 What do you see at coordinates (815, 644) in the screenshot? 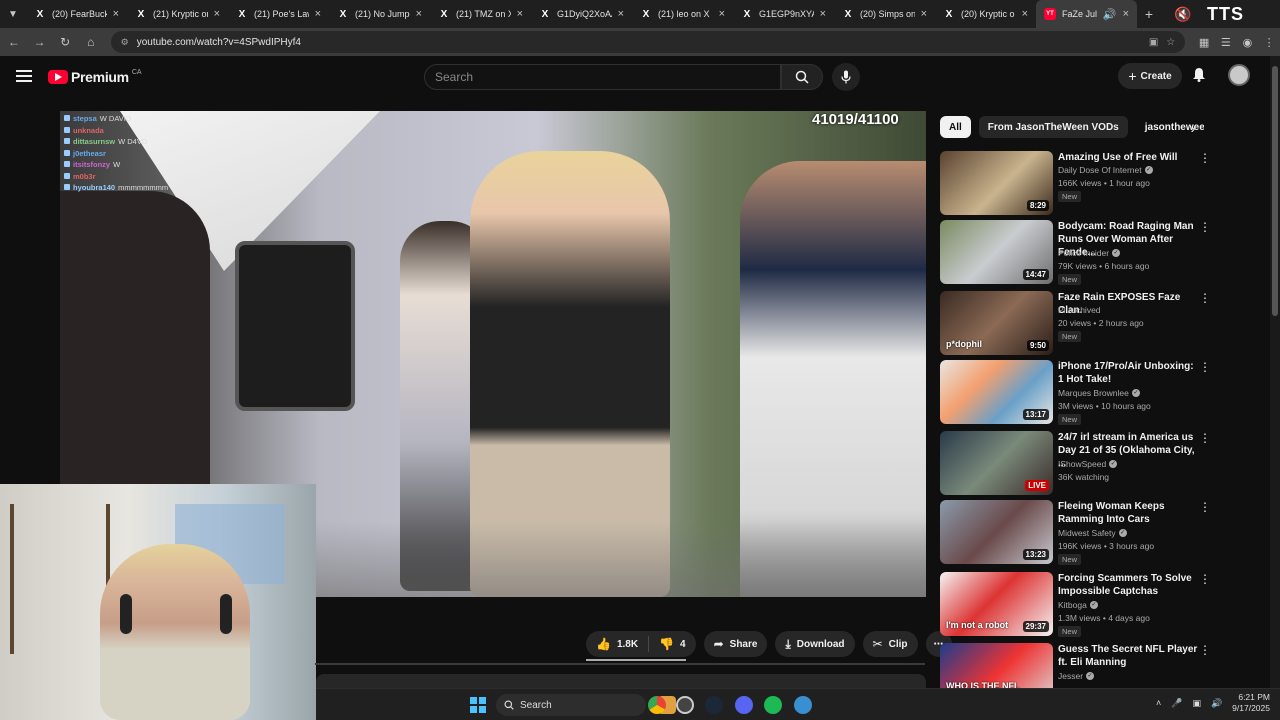
I see `download-button: ⤓ Download` at bounding box center [815, 644].